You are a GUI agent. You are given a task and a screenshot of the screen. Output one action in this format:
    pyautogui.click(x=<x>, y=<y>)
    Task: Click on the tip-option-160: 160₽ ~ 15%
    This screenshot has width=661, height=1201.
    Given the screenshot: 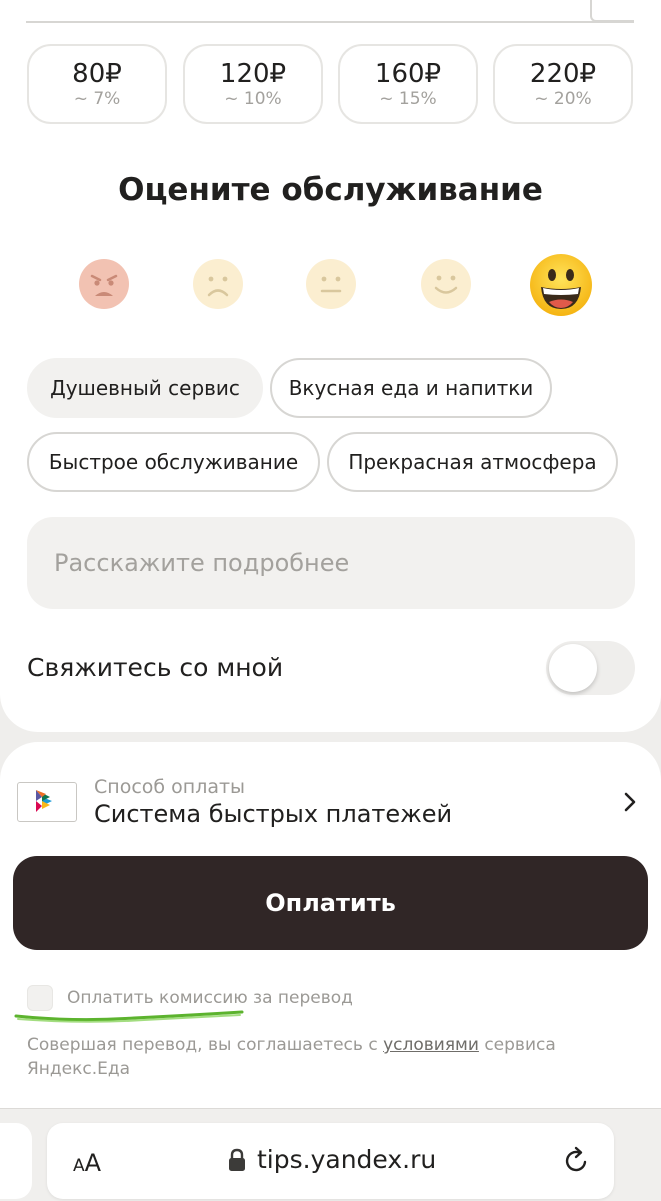 What is the action you would take?
    pyautogui.click(x=408, y=84)
    